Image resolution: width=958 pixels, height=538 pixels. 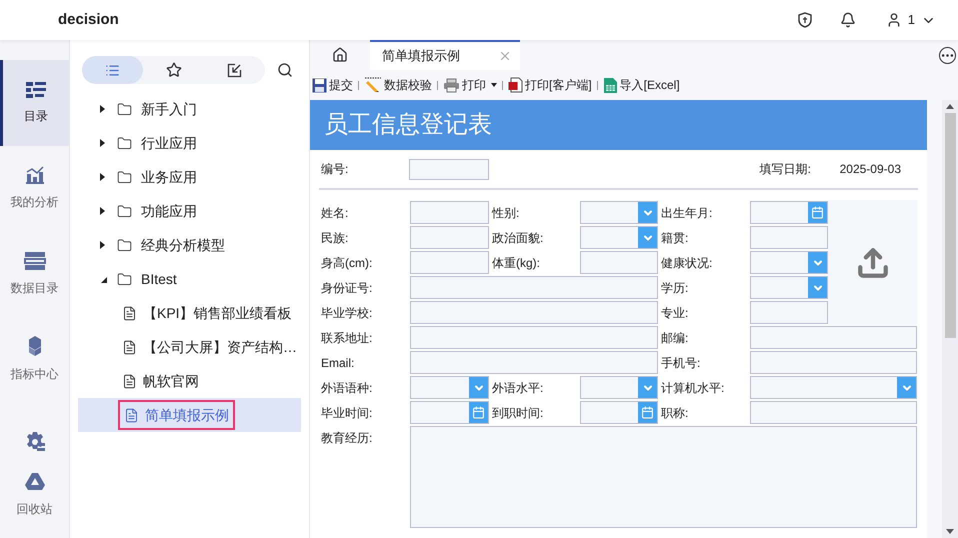 I want to click on home-icon, so click(x=340, y=55).